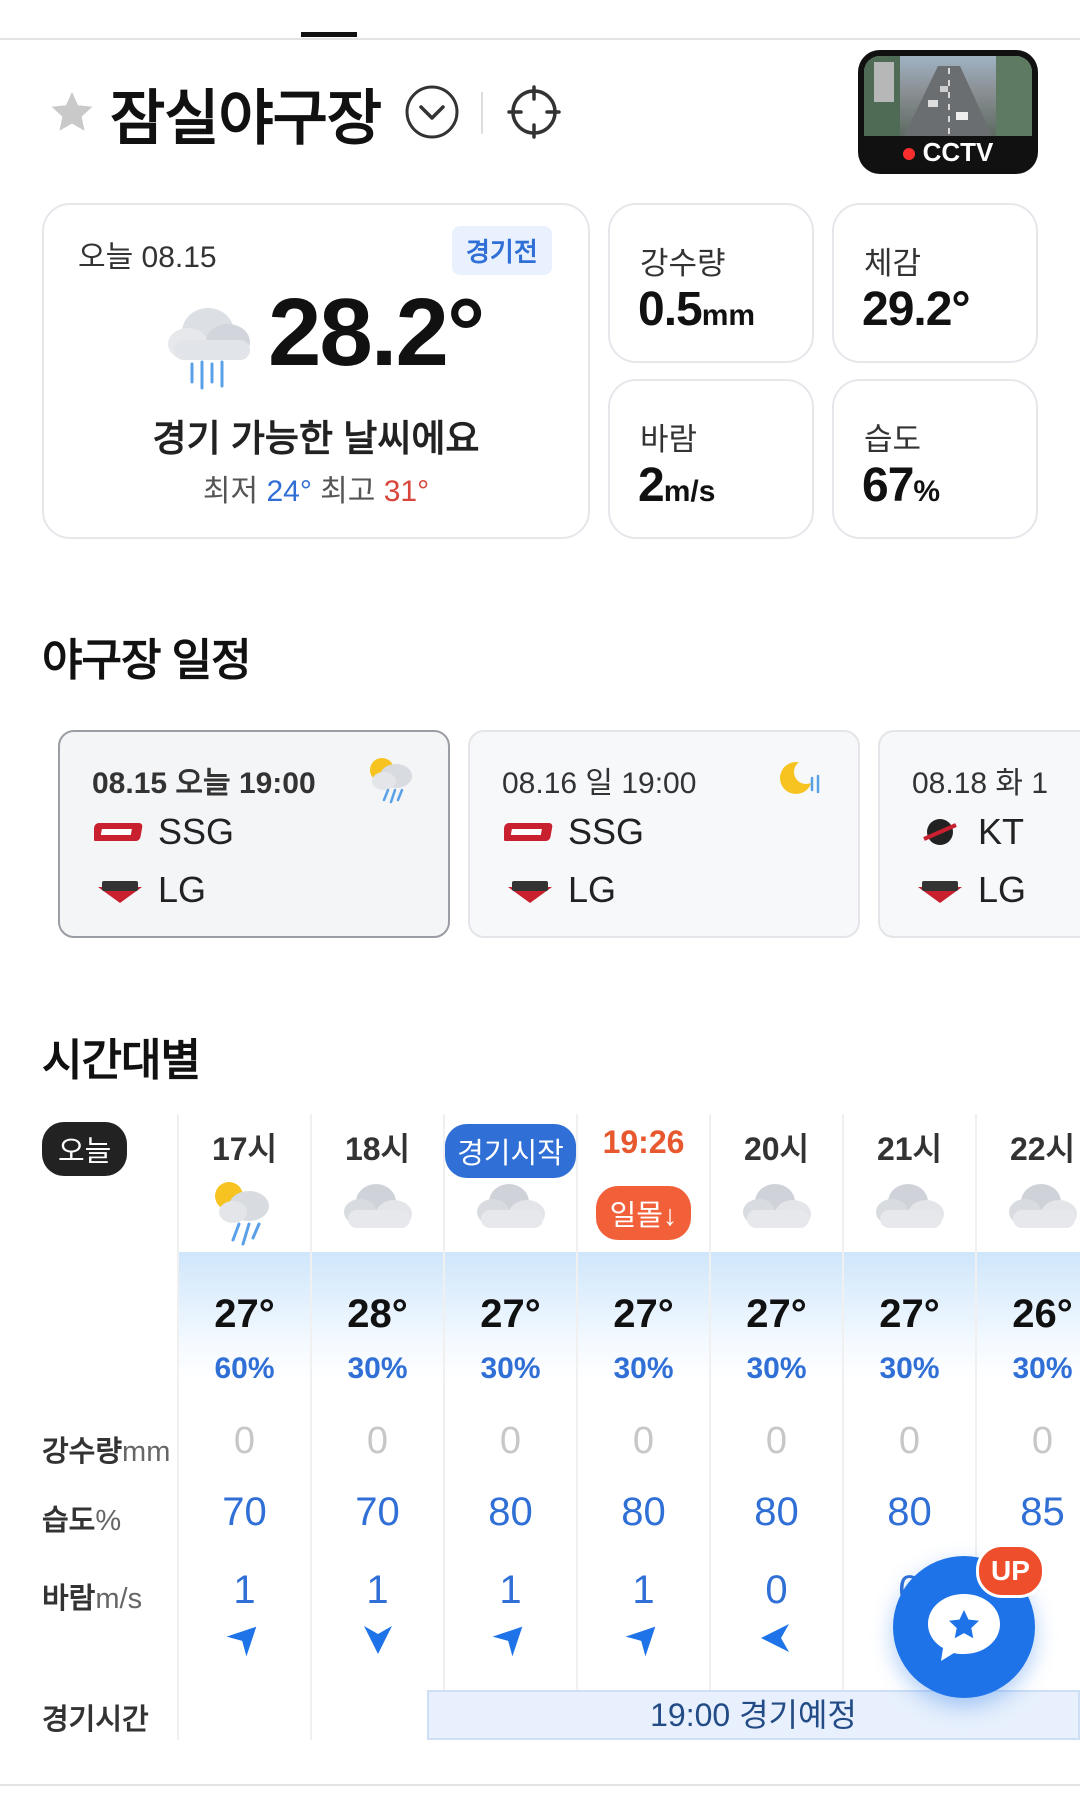 Image resolution: width=1080 pixels, height=1811 pixels. What do you see at coordinates (599, 783) in the screenshot?
I see `game-date: 08.16 일 19:00` at bounding box center [599, 783].